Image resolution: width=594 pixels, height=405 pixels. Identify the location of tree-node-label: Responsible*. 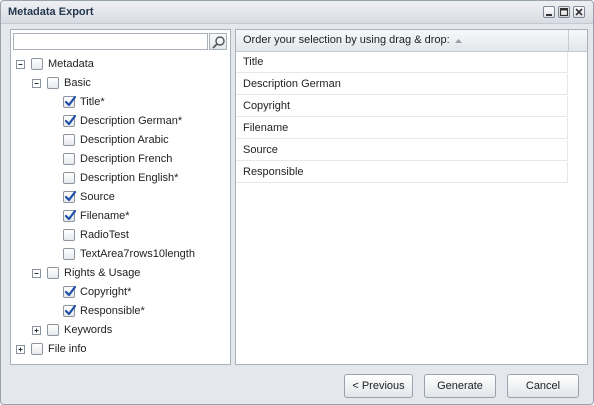
(112, 311).